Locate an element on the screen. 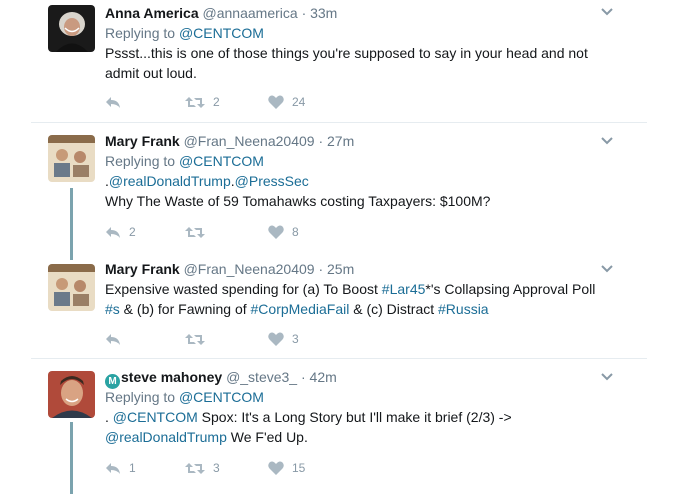  display-name: steve mahoney is located at coordinates (171, 377).